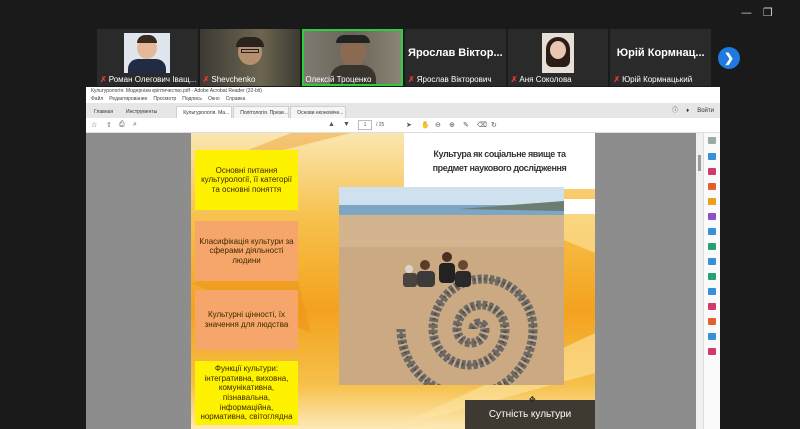 The height and width of the screenshot is (429, 800). I want to click on menu-file: Файл, so click(97, 99).